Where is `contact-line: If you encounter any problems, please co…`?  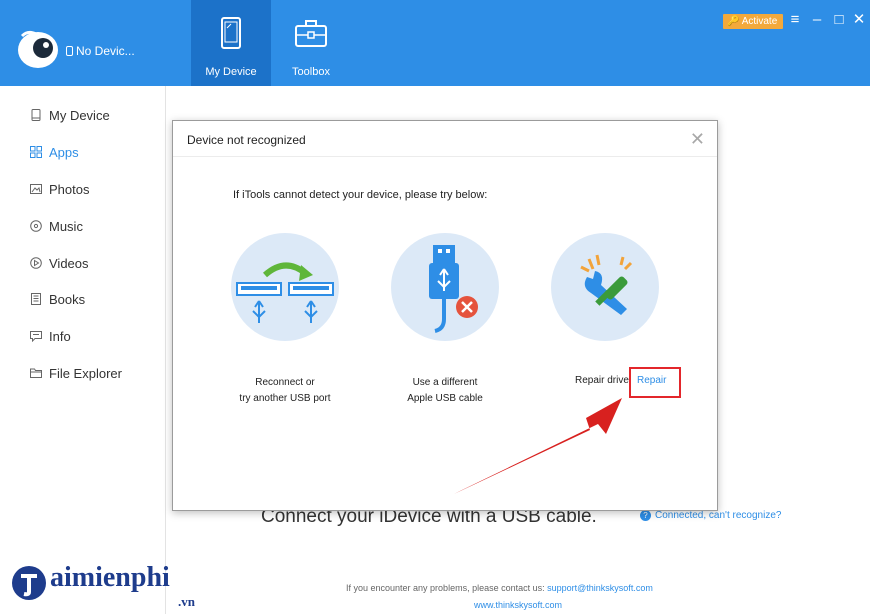 contact-line: If you encounter any problems, please co… is located at coordinates (499, 588).